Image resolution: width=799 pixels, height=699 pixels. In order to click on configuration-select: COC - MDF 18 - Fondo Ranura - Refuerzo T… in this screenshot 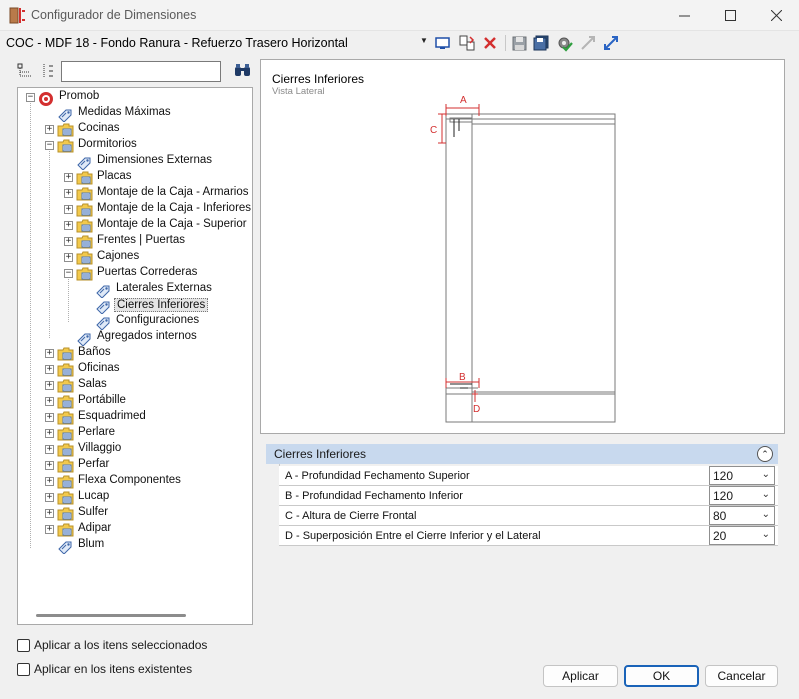, I will do `click(218, 43)`.